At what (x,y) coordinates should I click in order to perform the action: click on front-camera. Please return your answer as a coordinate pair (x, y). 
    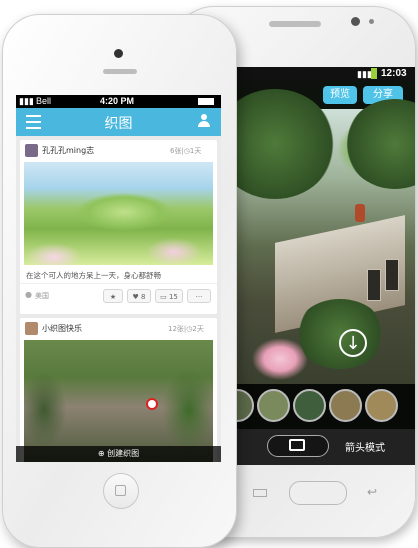
    Looking at the image, I should click on (355, 21).